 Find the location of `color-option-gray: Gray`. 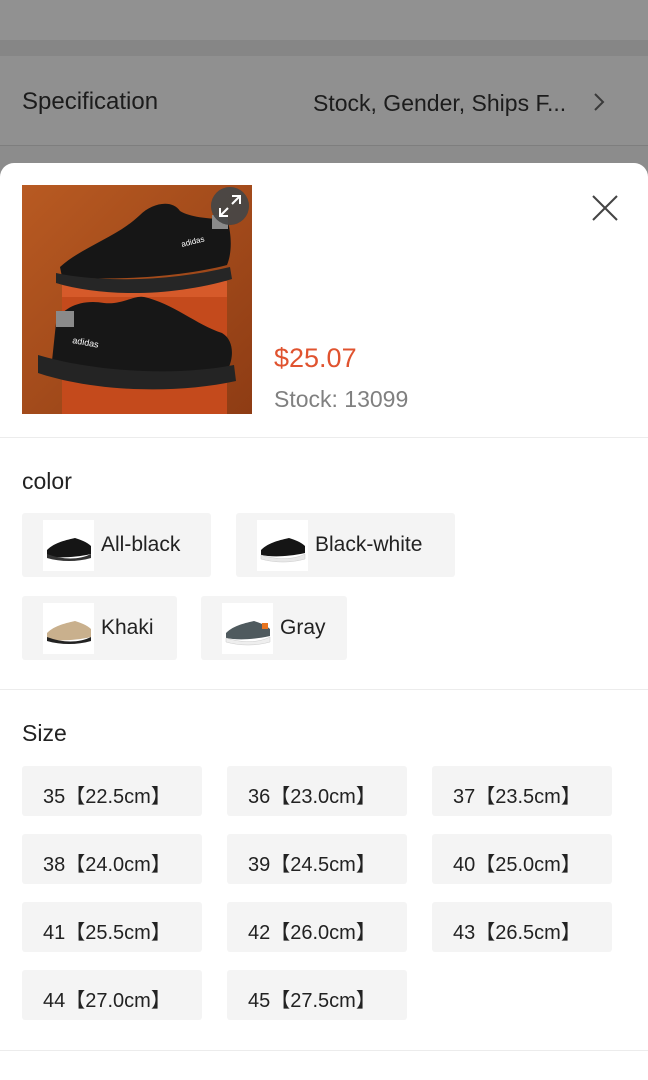

color-option-gray: Gray is located at coordinates (274, 628).